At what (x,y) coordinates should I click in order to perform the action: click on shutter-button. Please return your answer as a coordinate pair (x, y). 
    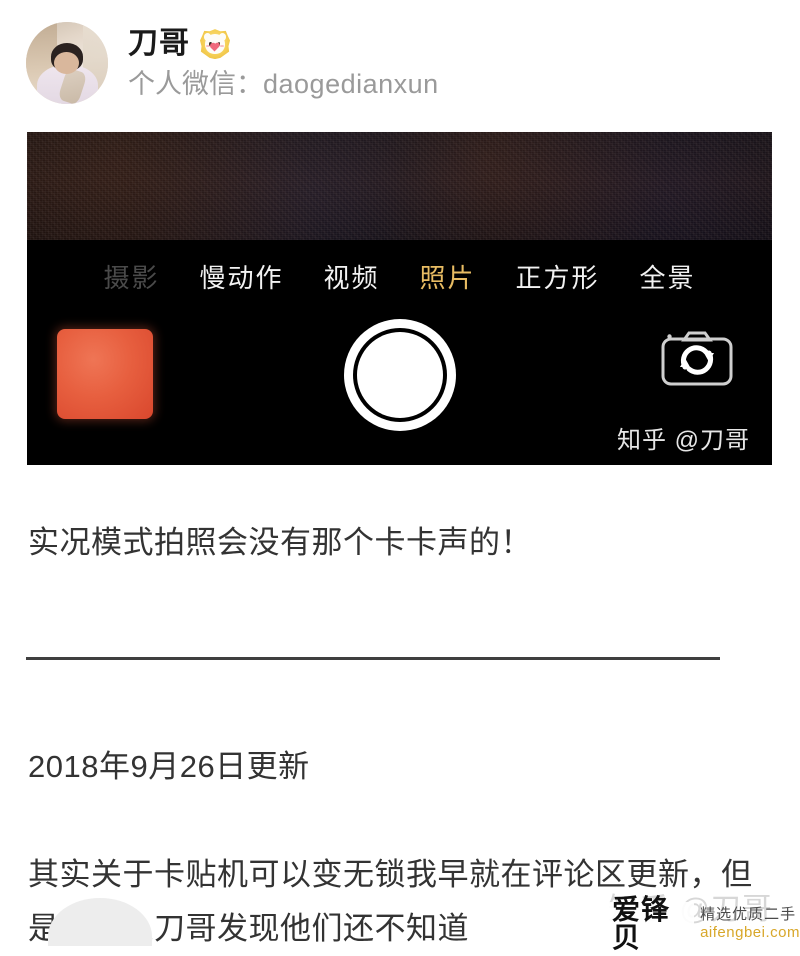
    Looking at the image, I should click on (399, 375).